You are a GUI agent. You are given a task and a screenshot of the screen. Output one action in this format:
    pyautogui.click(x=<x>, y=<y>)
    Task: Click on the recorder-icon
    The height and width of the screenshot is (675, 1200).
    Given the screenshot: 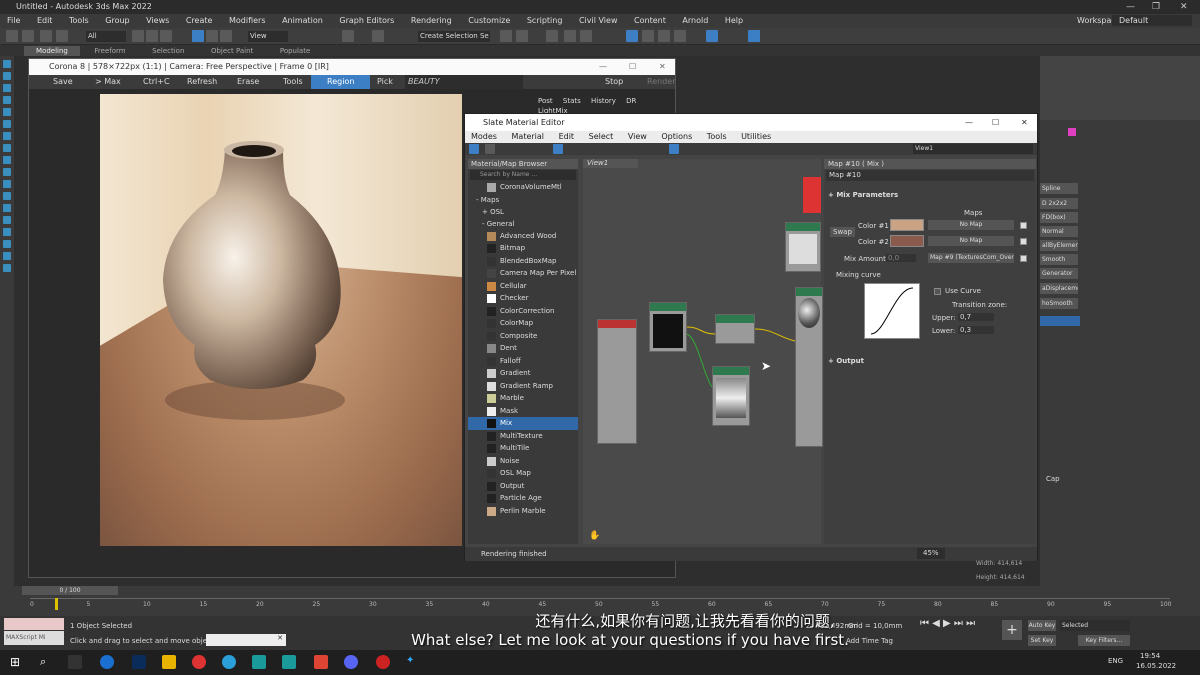 What is the action you would take?
    pyautogui.click(x=383, y=662)
    